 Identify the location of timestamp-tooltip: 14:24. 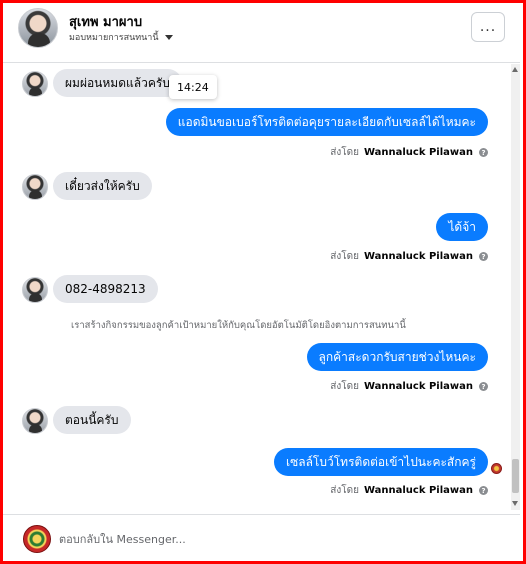
(193, 87).